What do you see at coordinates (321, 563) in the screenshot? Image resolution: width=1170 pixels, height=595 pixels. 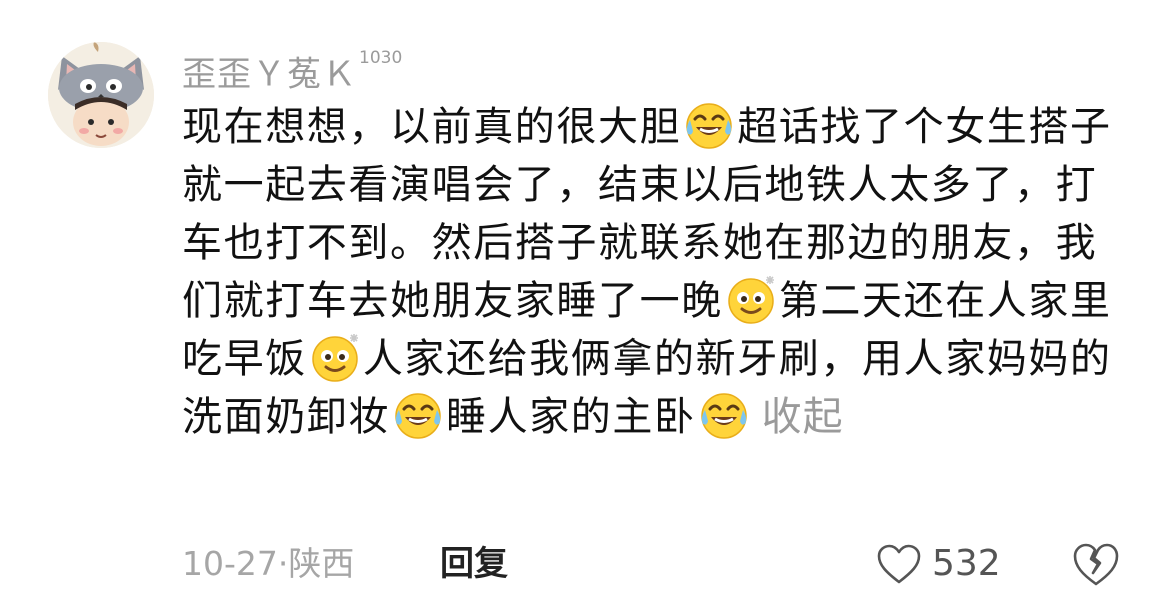 I see `comment-location: 陕西` at bounding box center [321, 563].